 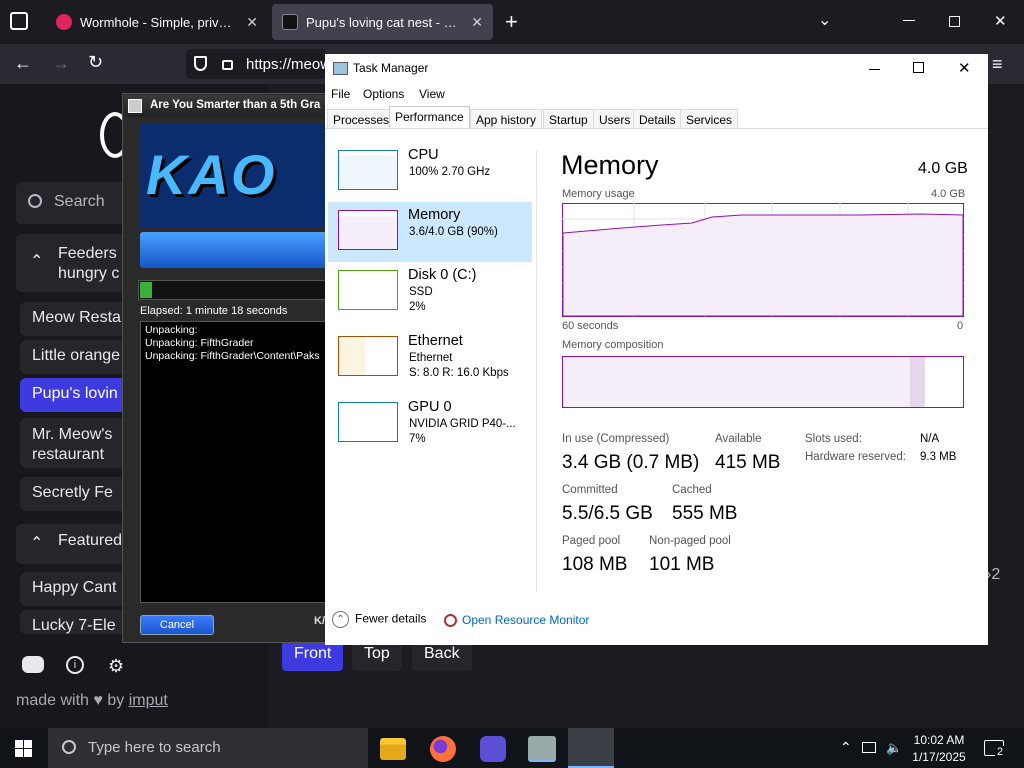 I want to click on file-explorer-icon, so click(x=393, y=749).